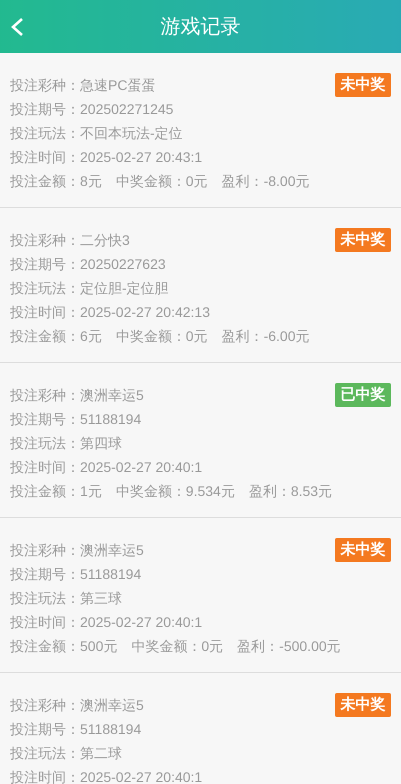  Describe the element at coordinates (175, 491) in the screenshot. I see `amount-text: 中奖金额：9.534元` at that location.